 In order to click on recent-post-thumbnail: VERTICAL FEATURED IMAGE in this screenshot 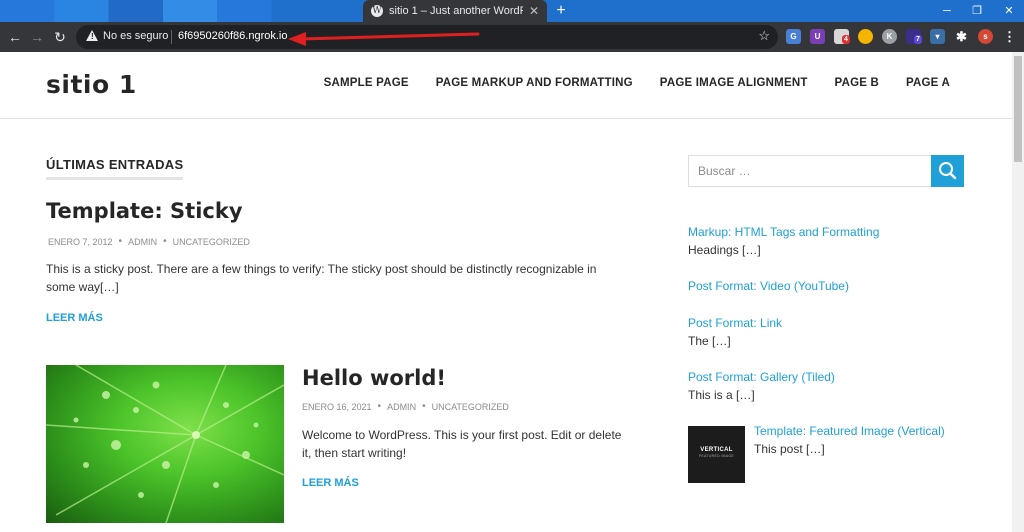, I will do `click(716, 454)`.